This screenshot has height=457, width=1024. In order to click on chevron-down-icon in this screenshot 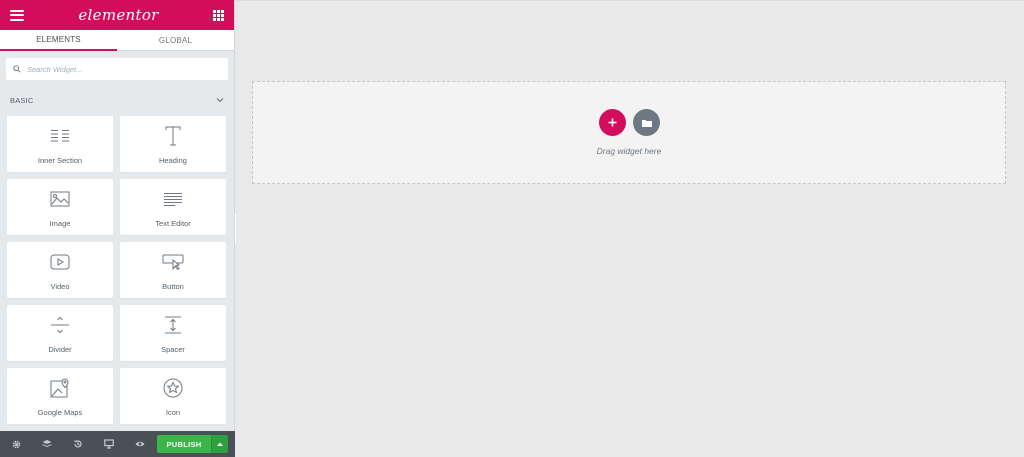, I will do `click(220, 100)`.